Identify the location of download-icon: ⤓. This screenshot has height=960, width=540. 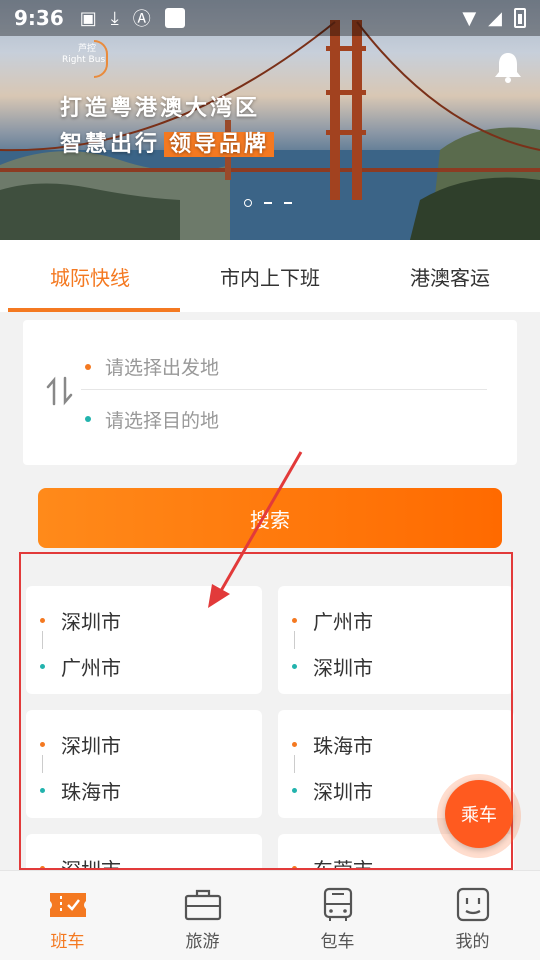
(114, 18).